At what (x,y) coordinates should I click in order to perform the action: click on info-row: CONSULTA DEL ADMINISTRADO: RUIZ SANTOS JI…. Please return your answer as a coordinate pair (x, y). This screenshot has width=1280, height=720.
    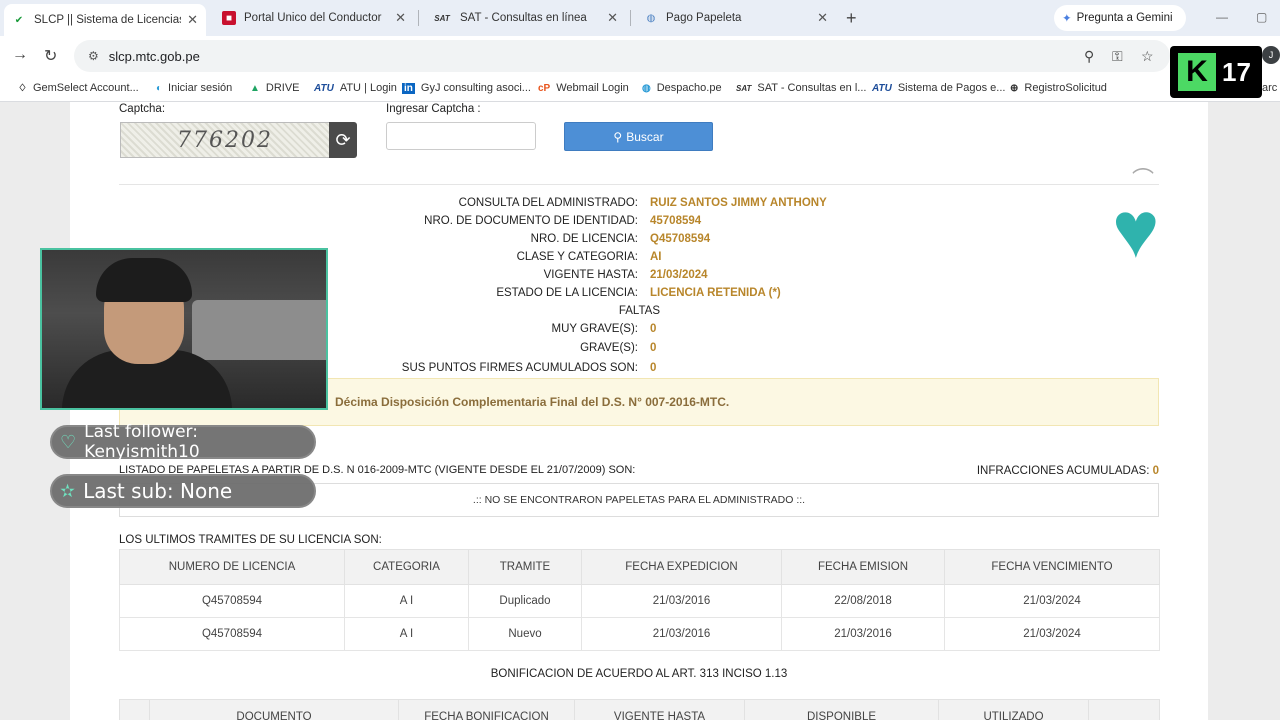
    Looking at the image, I should click on (642, 203).